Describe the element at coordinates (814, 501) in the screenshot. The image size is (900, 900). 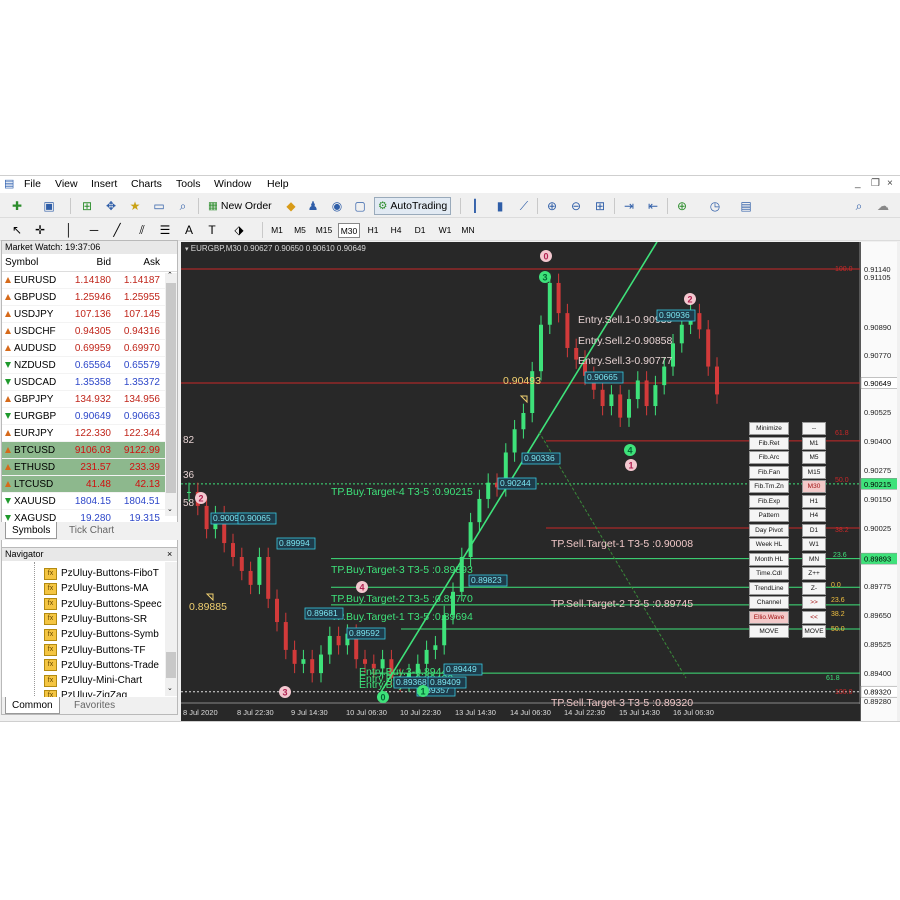
I see `panel-tf-button-h1: H1` at that location.